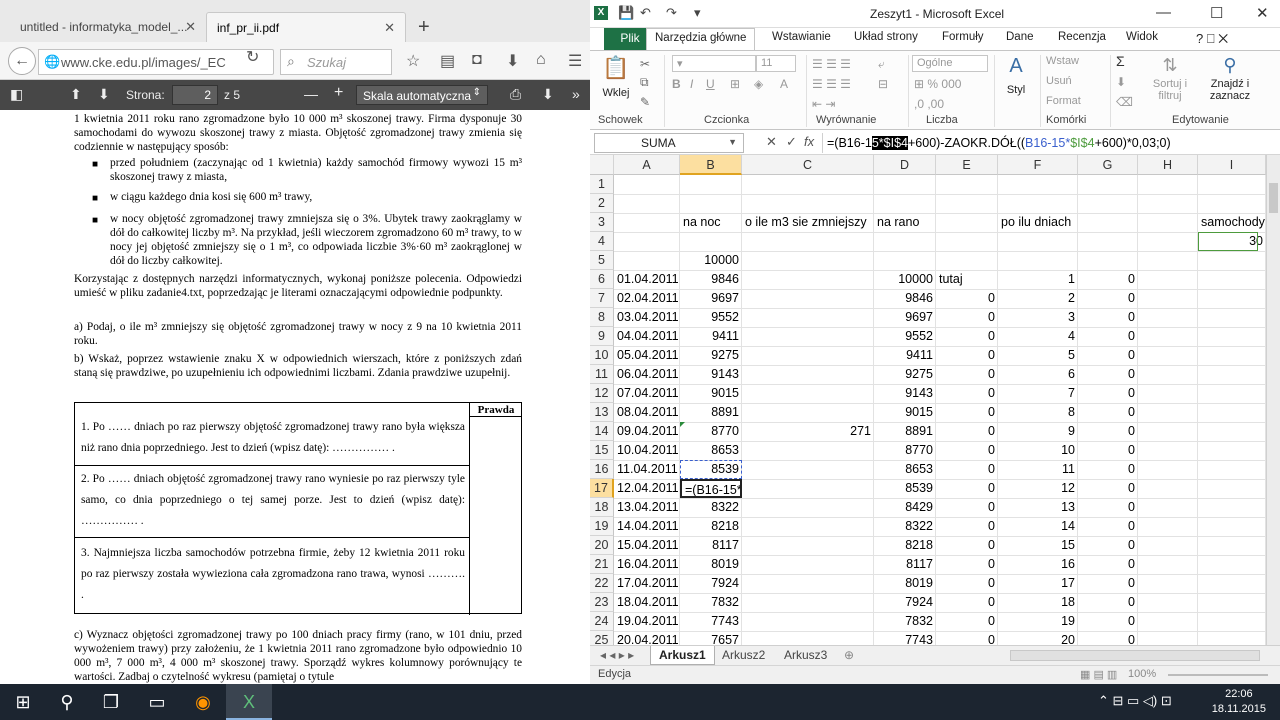 Image resolution: width=1280 pixels, height=720 pixels. Describe the element at coordinates (645, 64) in the screenshot. I see `cut-icon: ✂` at that location.